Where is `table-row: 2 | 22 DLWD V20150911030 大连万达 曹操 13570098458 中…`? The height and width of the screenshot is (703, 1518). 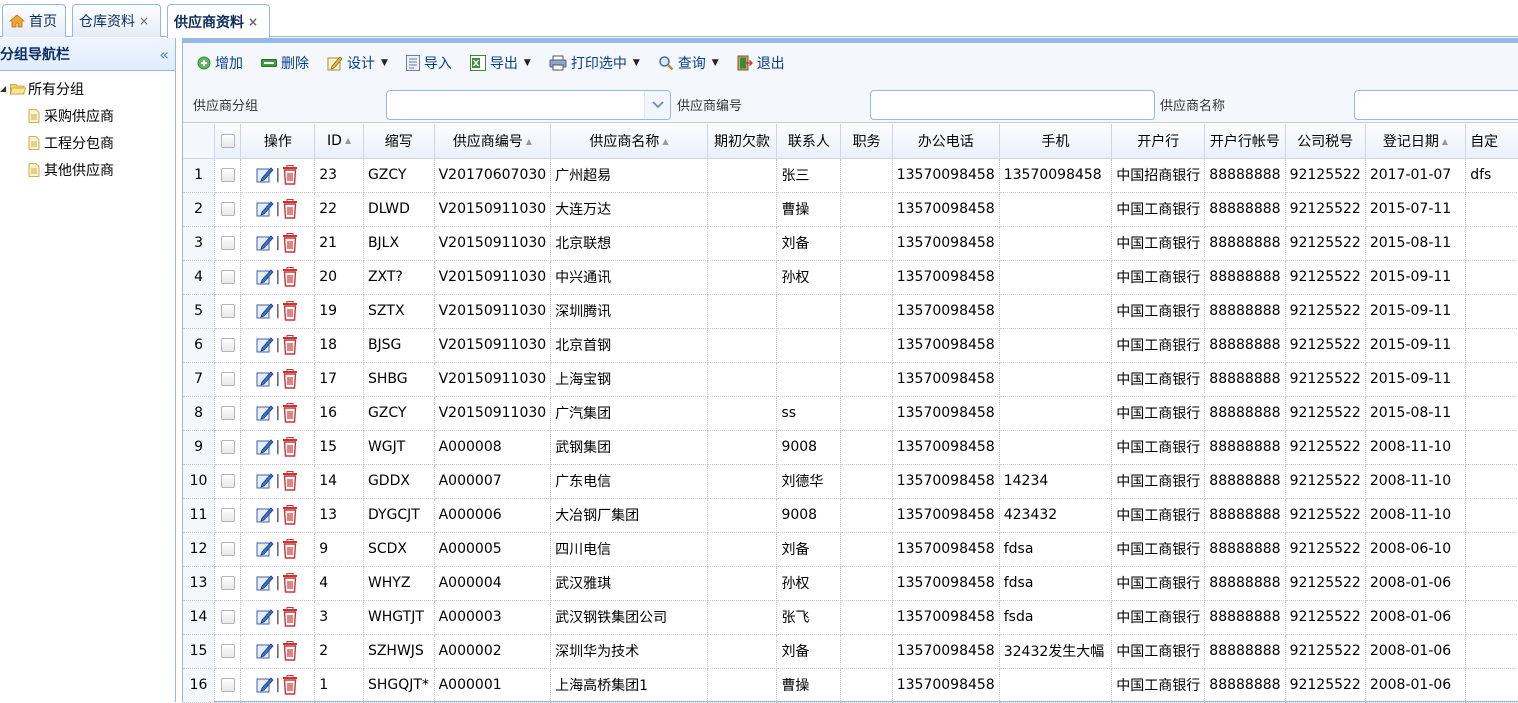 table-row: 2 | 22 DLWD V20150911030 大连万达 曹操 13570098458 中… is located at coordinates (850, 209).